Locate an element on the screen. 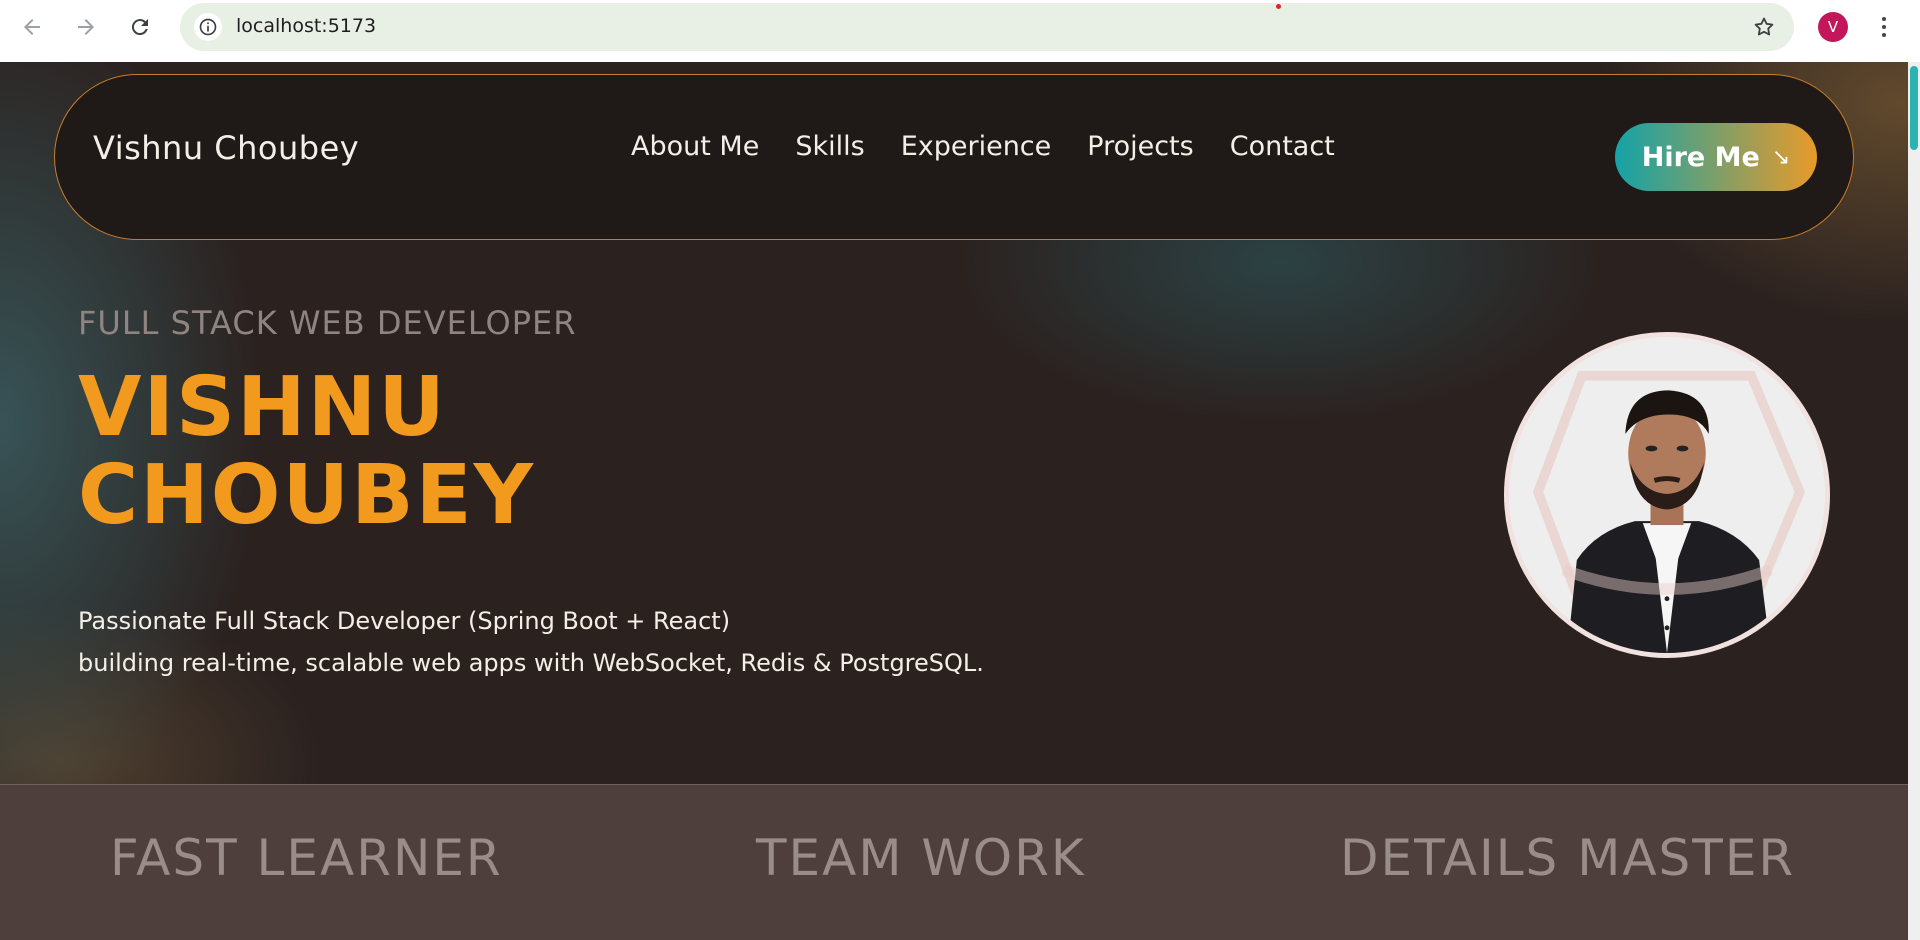 The image size is (1920, 940). hero-name-line2: CHOUBEY is located at coordinates (306, 495).